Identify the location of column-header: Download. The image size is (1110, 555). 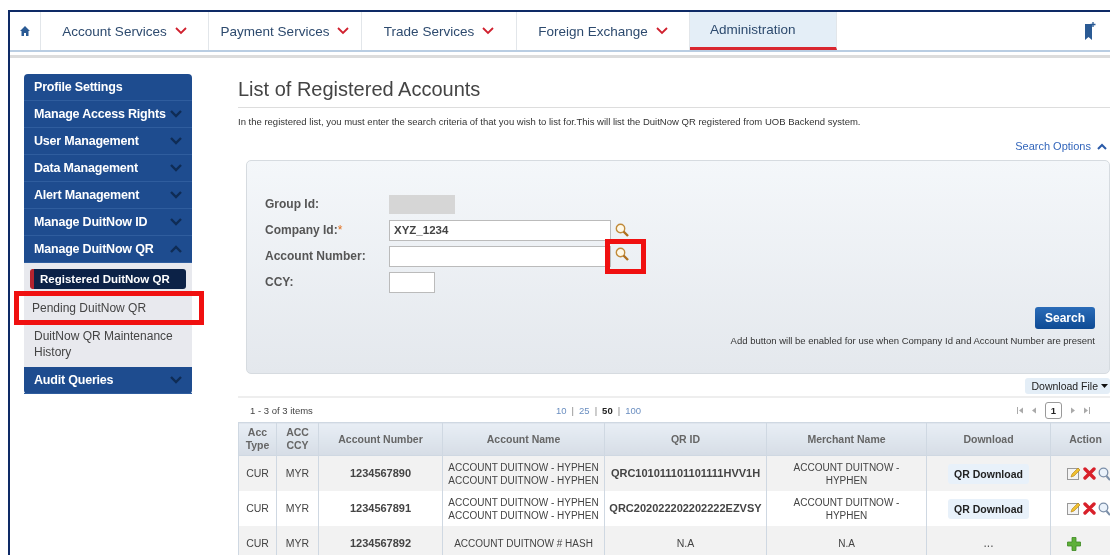
(988, 439).